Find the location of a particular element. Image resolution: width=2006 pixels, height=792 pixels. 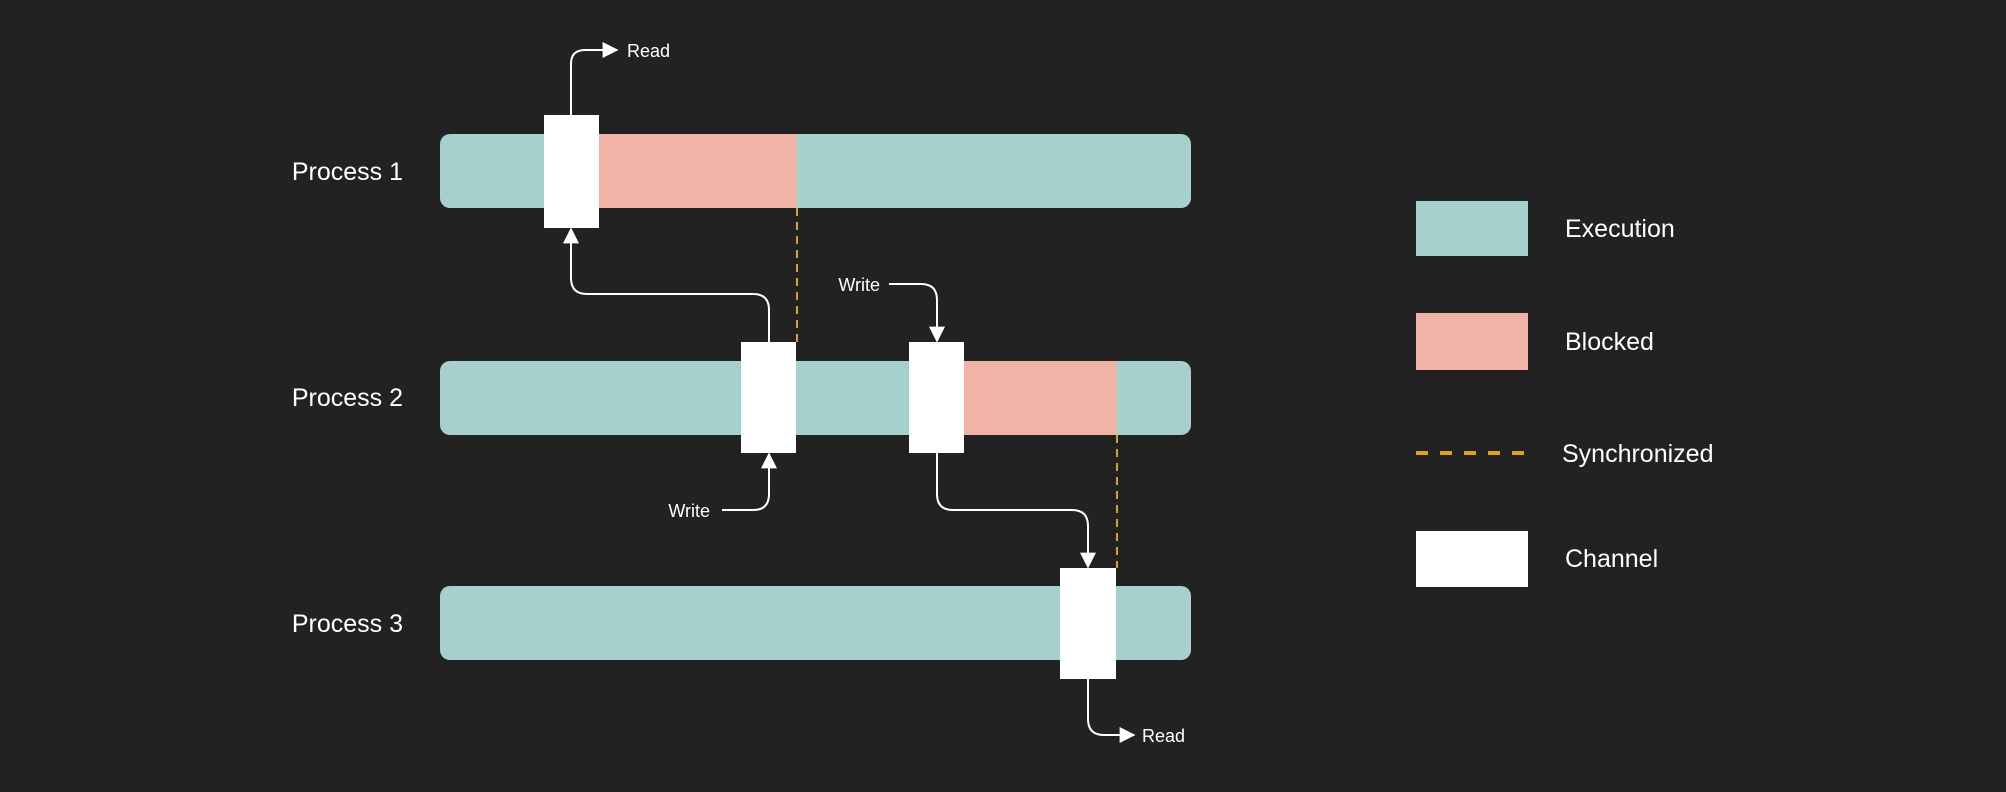

channel-process-2-a is located at coordinates (768, 397).